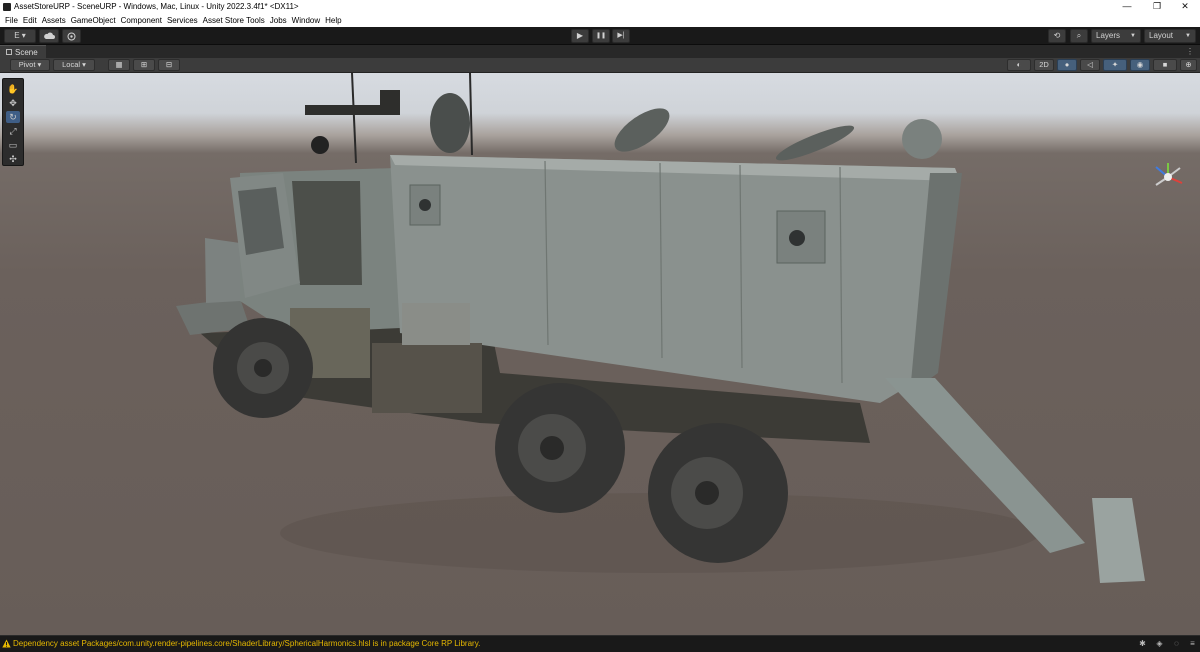 The height and width of the screenshot is (652, 1200). Describe the element at coordinates (1176, 643) in the screenshot. I see `progress-icon: ◌` at that location.